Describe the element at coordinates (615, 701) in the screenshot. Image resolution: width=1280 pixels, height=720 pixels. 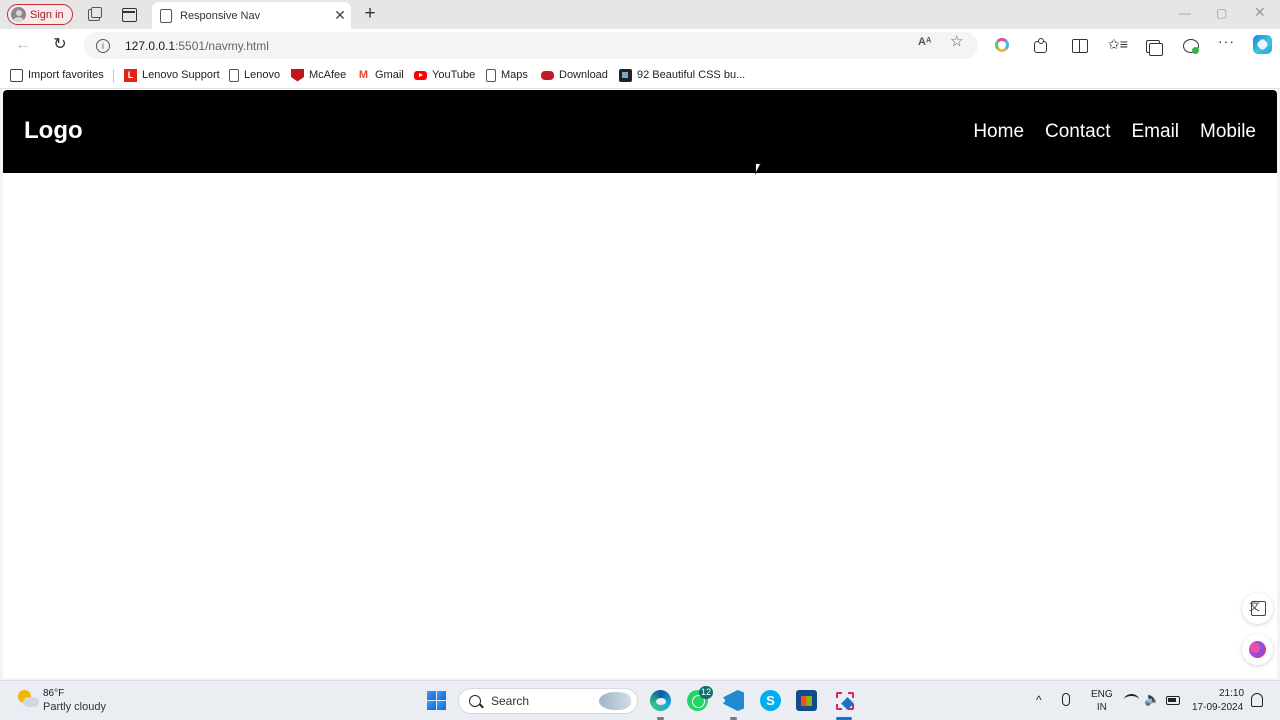
I see `search-highlight-icon` at that location.